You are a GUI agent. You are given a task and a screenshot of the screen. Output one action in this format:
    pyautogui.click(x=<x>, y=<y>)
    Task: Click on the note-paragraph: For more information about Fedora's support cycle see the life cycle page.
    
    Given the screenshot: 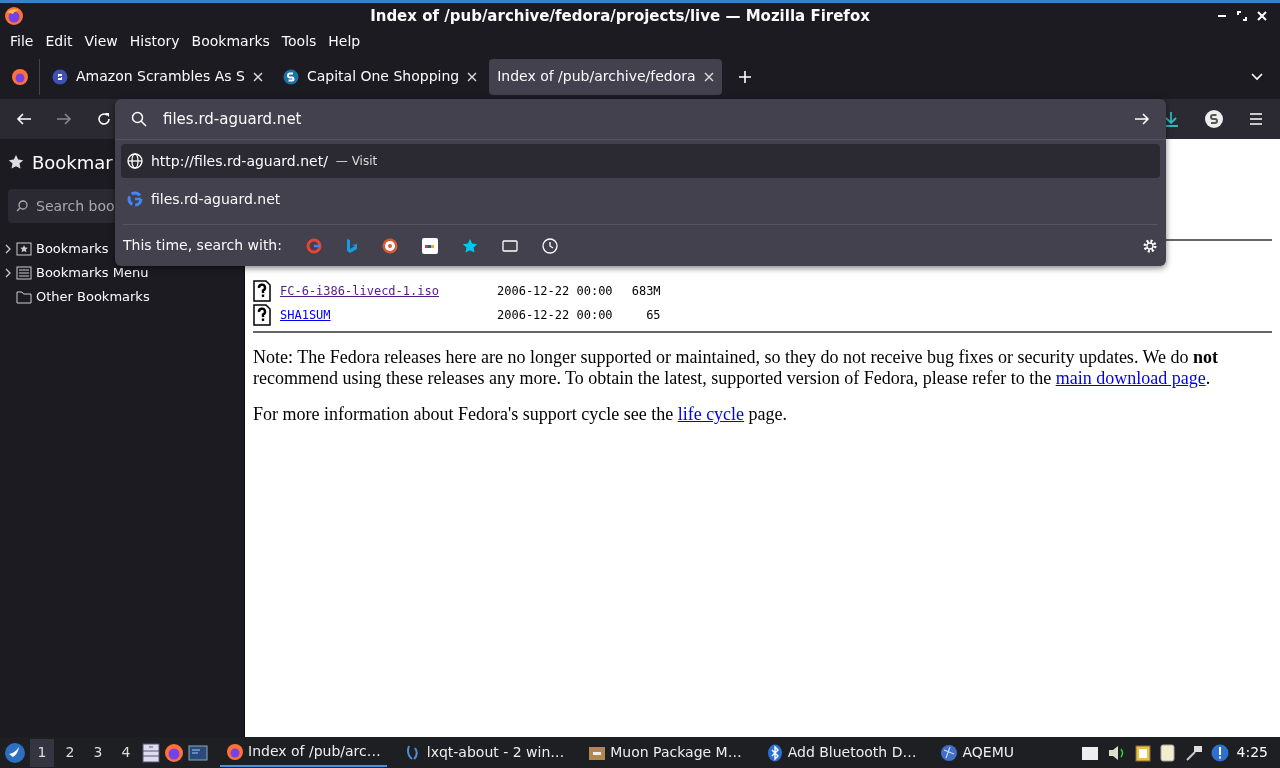 What is the action you would take?
    pyautogui.click(x=521, y=415)
    